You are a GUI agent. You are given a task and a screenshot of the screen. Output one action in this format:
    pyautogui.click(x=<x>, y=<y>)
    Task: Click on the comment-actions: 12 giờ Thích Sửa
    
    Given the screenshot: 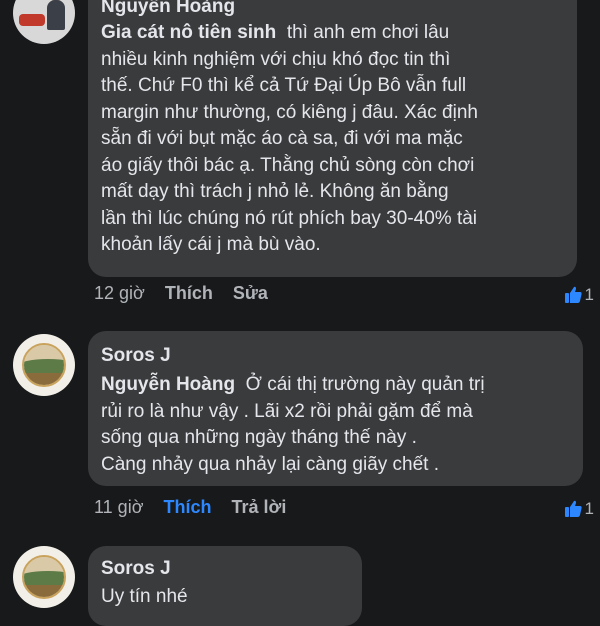 What is the action you would take?
    pyautogui.click(x=191, y=293)
    